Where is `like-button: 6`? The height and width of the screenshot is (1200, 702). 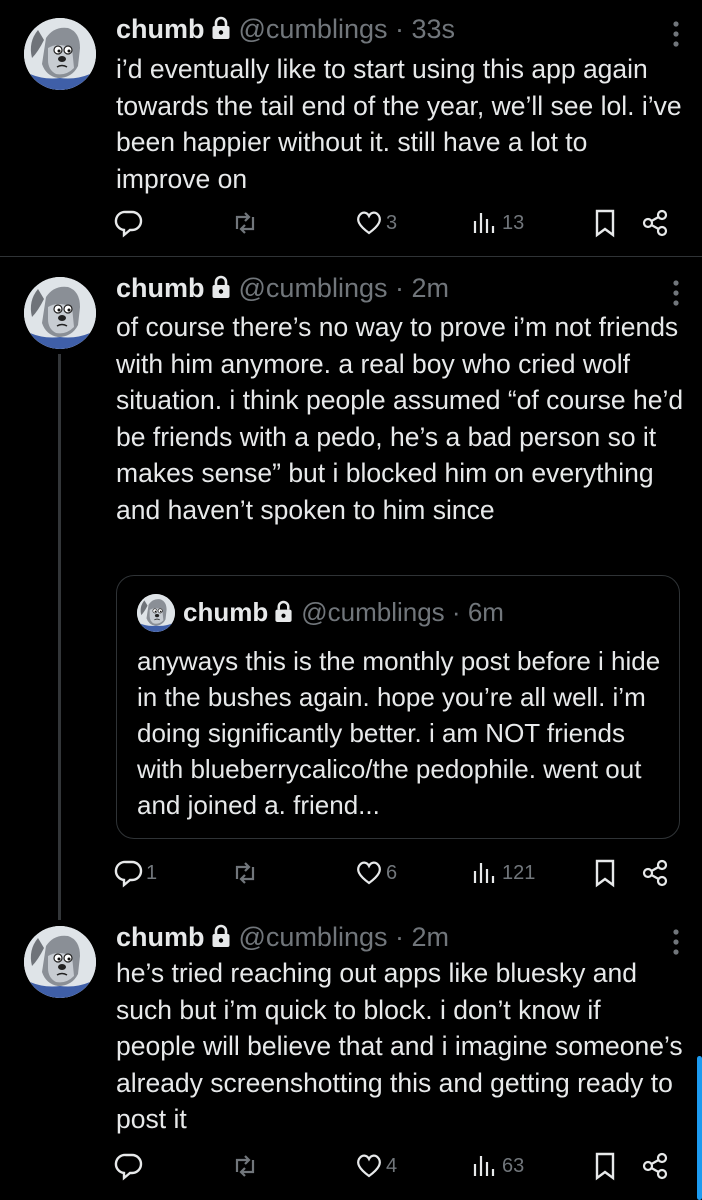 like-button: 6 is located at coordinates (375, 873).